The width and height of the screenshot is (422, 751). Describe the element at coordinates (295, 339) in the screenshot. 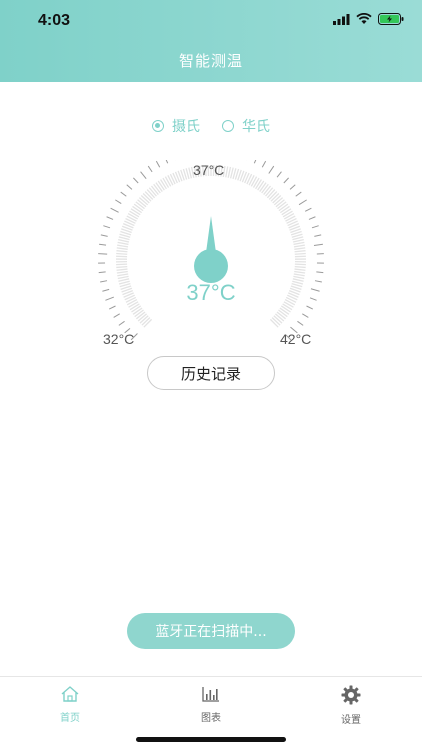

I see `gauge-max-label: 42°C` at that location.